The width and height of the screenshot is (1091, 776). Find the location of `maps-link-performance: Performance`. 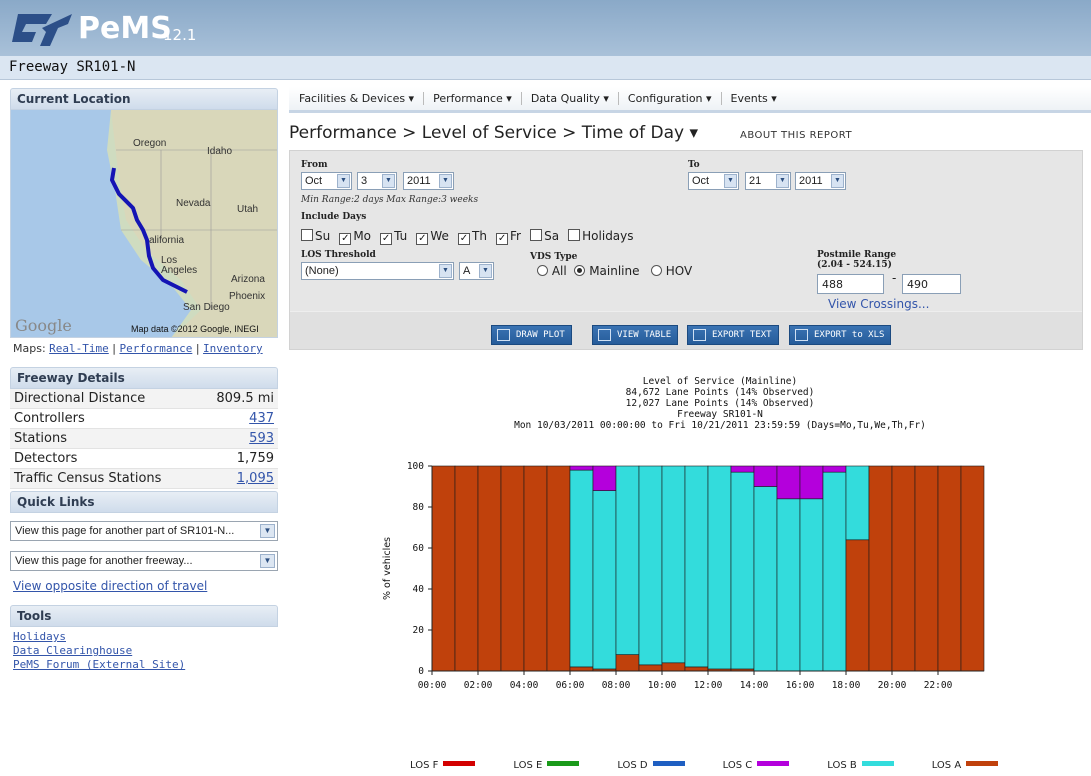

maps-link-performance: Performance is located at coordinates (155, 348).